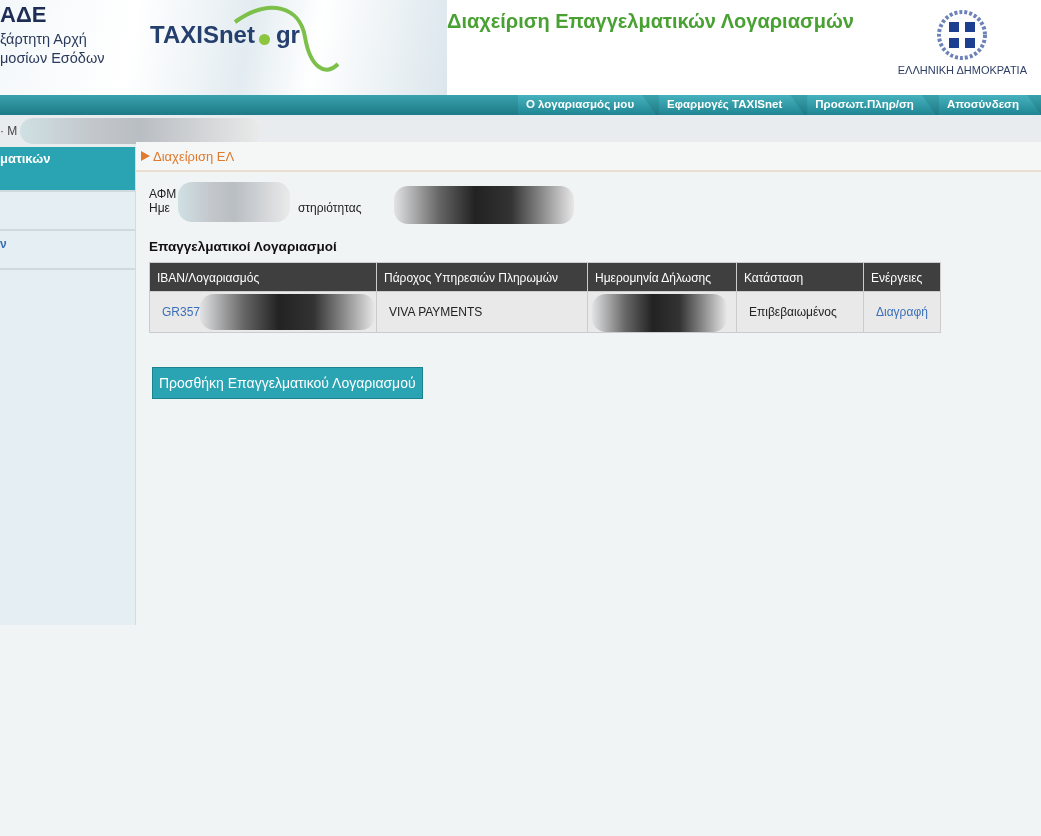 This screenshot has width=1041, height=836. I want to click on logo-dot-icon, so click(264, 39).